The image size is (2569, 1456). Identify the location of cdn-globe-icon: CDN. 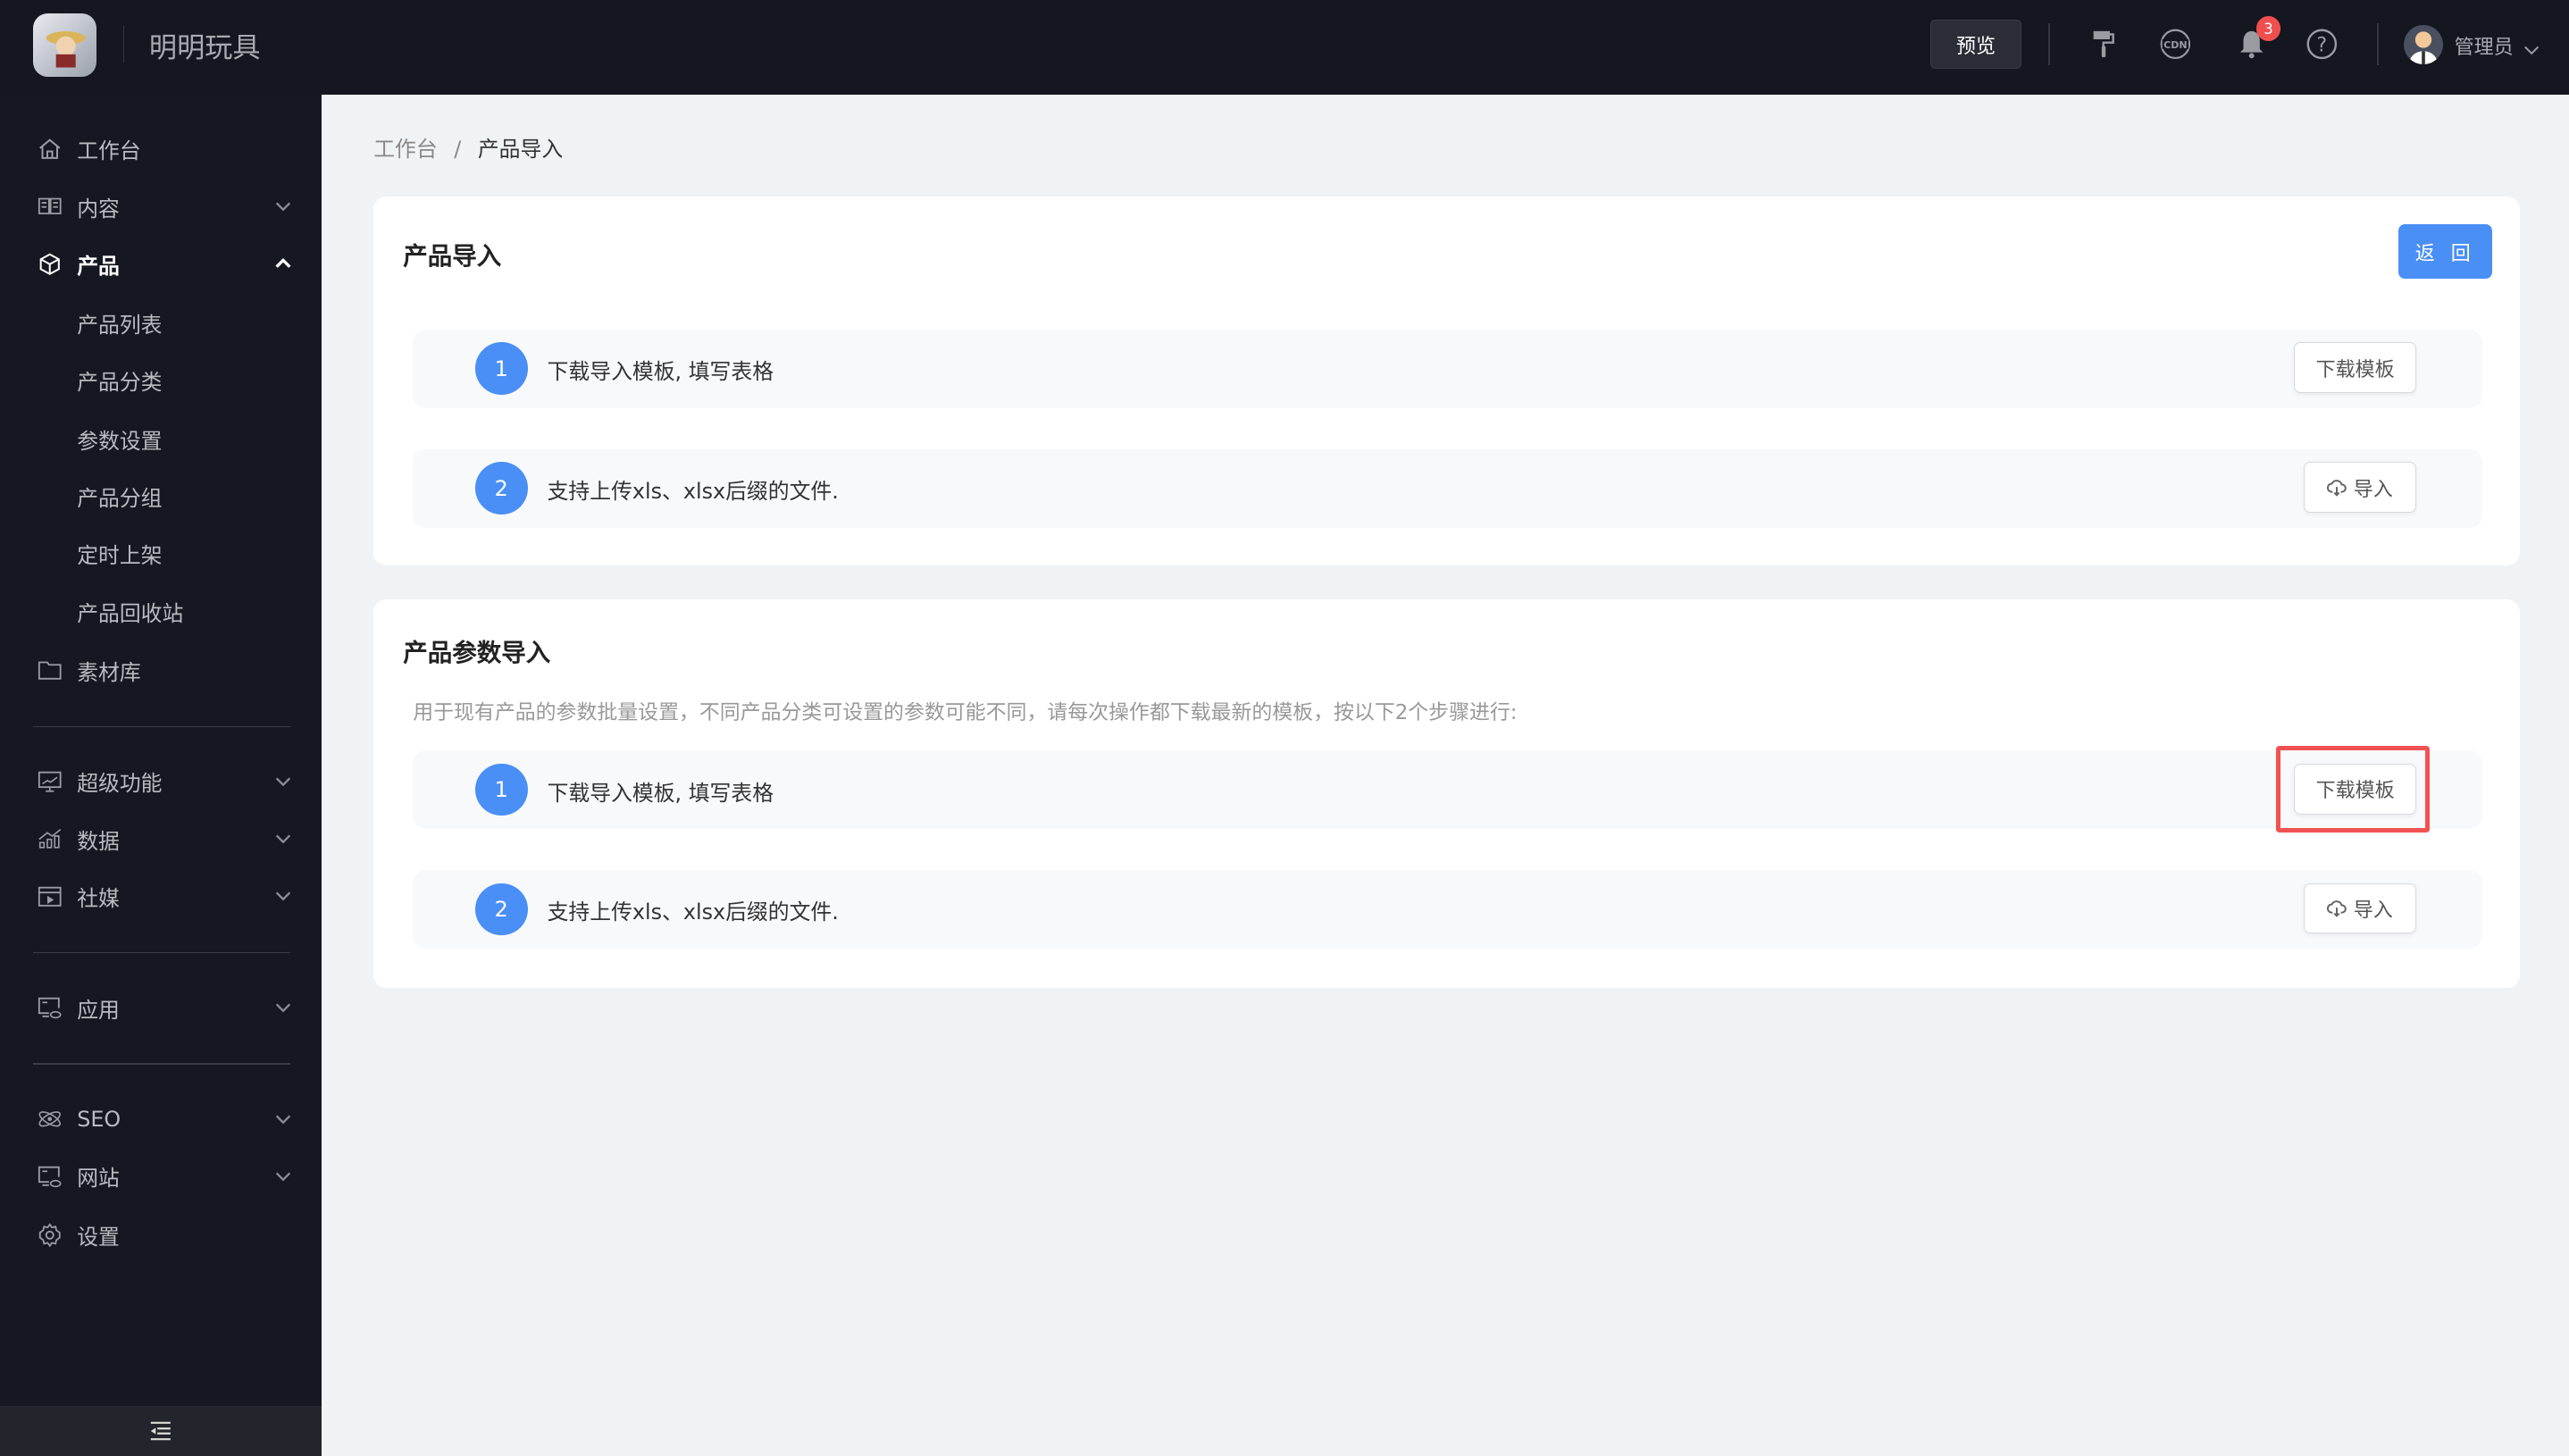
(2176, 44).